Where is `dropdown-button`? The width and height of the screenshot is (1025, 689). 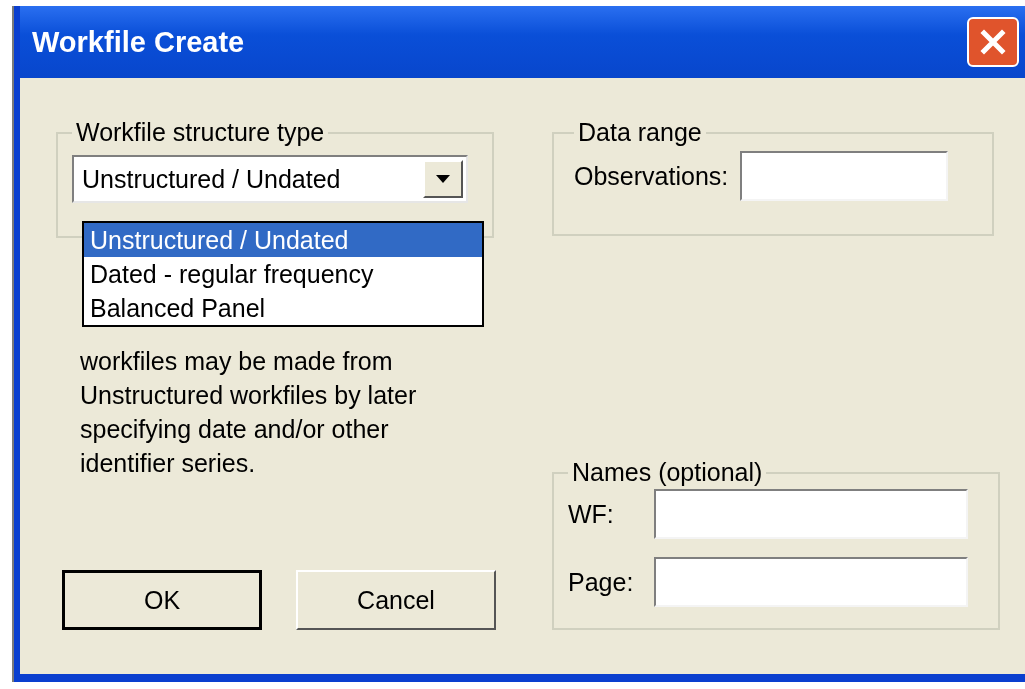 dropdown-button is located at coordinates (443, 179).